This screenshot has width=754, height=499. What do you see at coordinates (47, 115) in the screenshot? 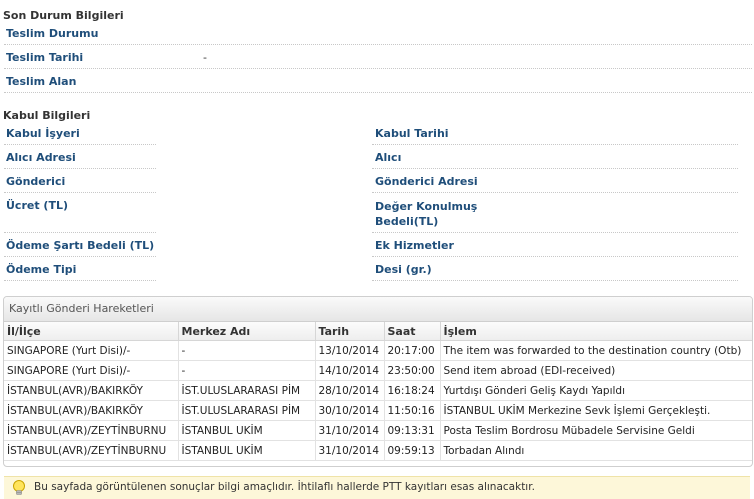
I see `kabul-title: Kabul Bilgileri` at bounding box center [47, 115].